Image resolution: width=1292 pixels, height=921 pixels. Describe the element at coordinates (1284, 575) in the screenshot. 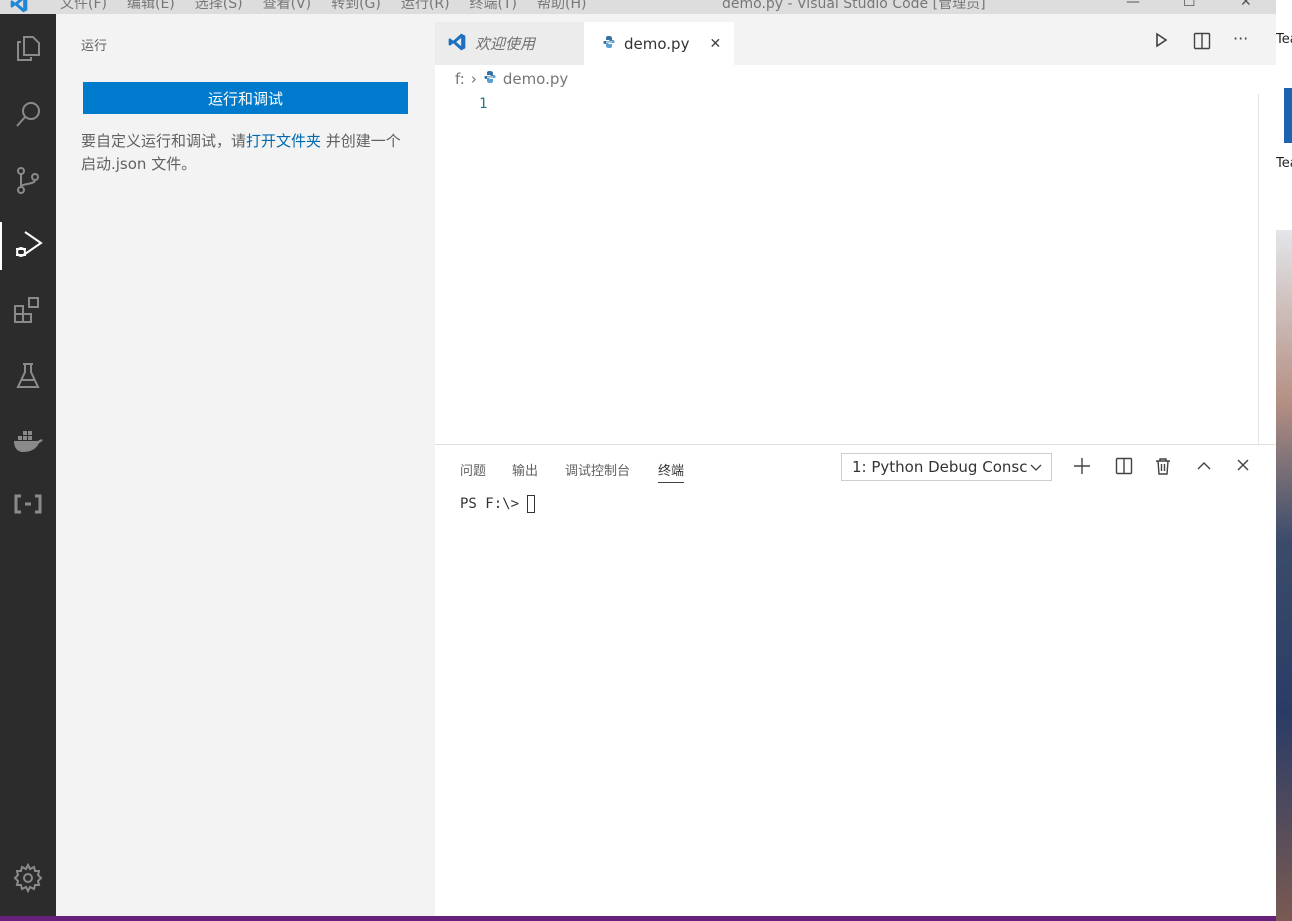

I see `desktop-wallpaper` at that location.